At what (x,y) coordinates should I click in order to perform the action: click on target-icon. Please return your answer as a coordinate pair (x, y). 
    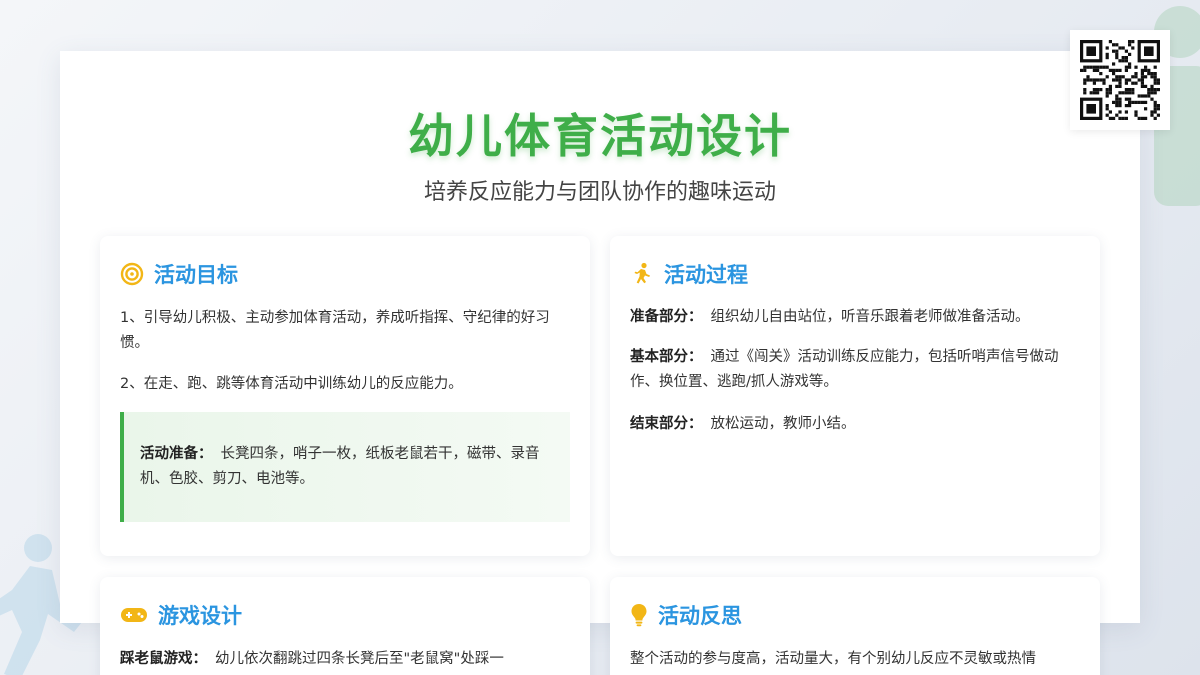
    Looking at the image, I should click on (132, 274).